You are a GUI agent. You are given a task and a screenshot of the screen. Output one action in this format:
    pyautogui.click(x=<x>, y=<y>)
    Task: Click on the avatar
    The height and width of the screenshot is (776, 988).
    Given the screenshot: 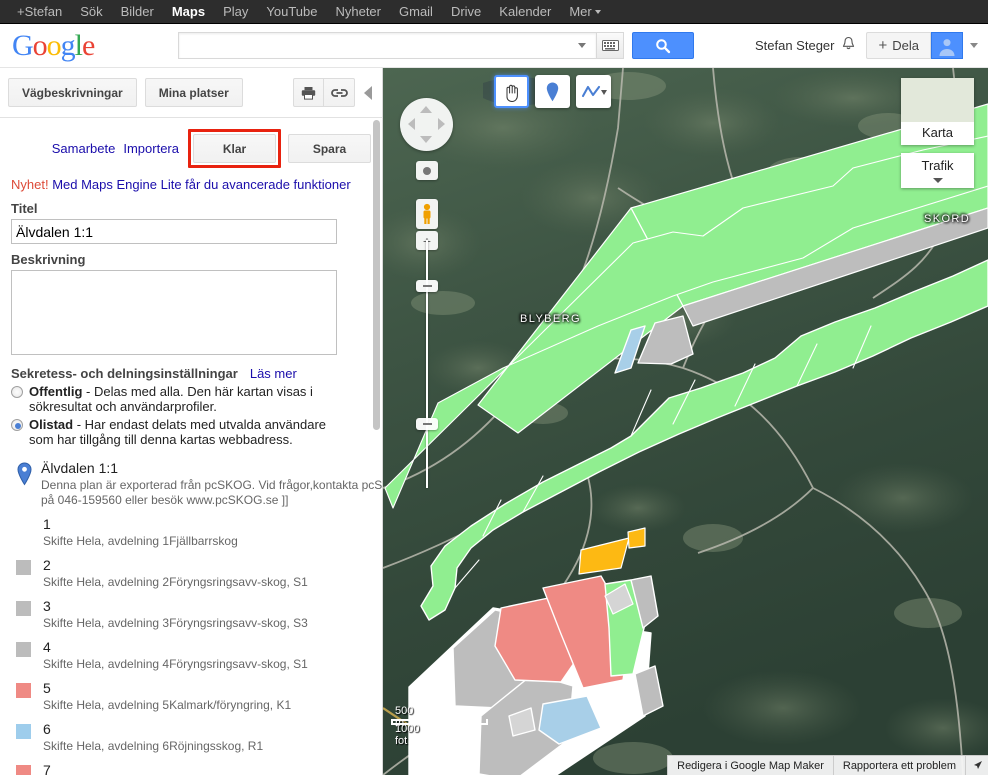 What is the action you would take?
    pyautogui.click(x=947, y=45)
    